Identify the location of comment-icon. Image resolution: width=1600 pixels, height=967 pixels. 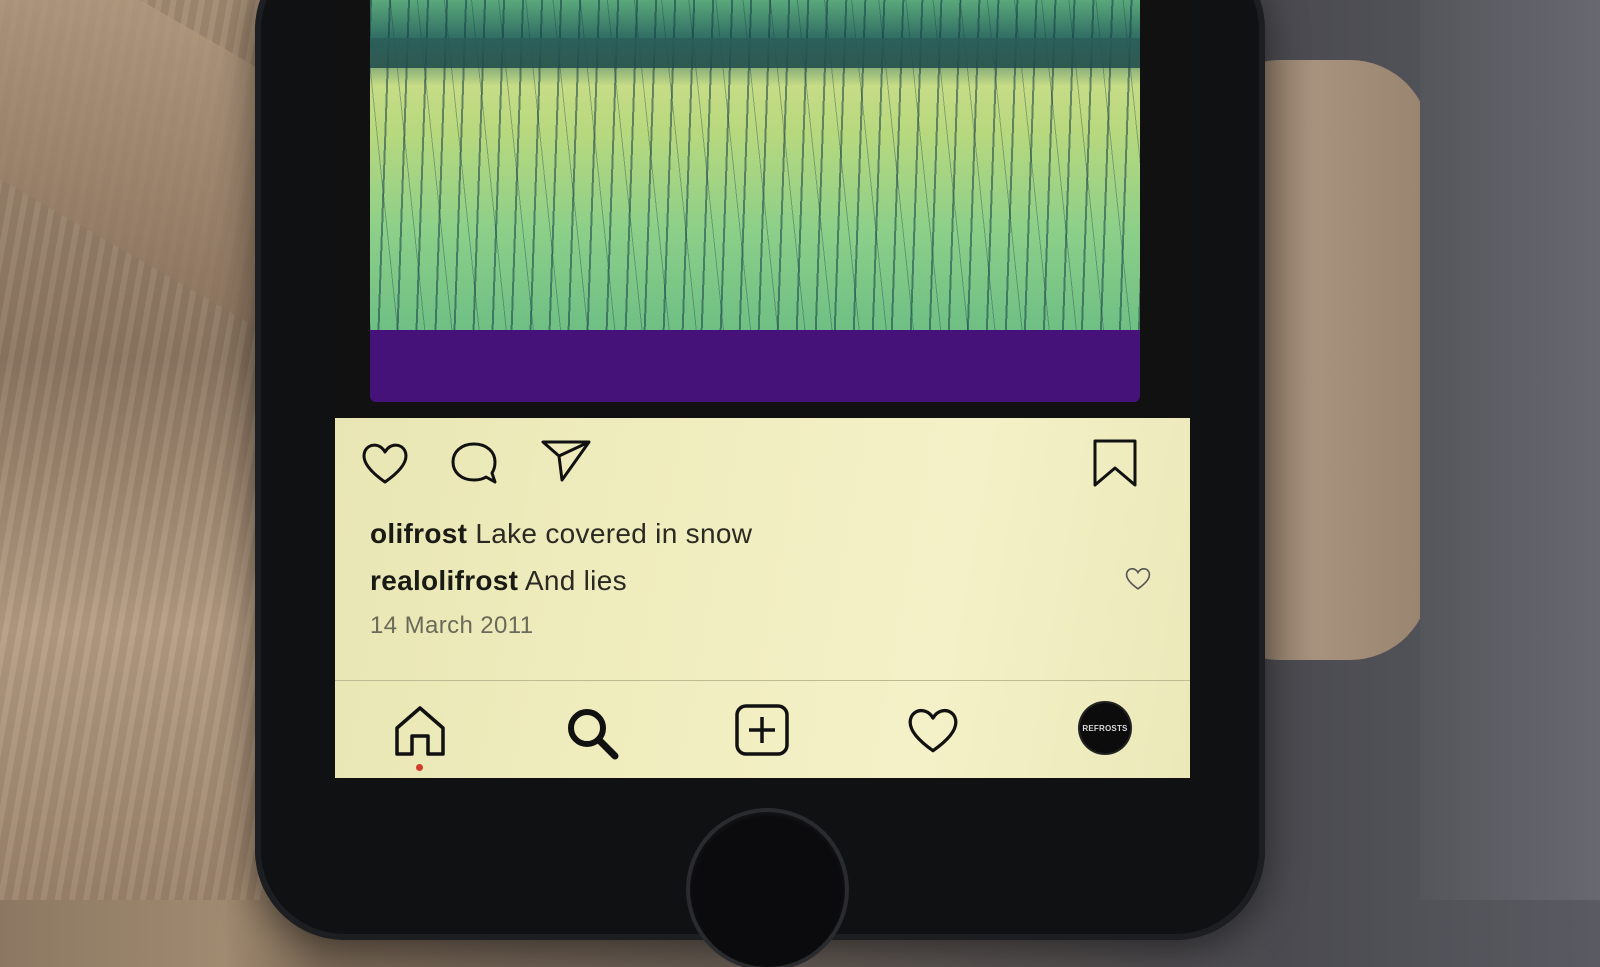
(474, 463).